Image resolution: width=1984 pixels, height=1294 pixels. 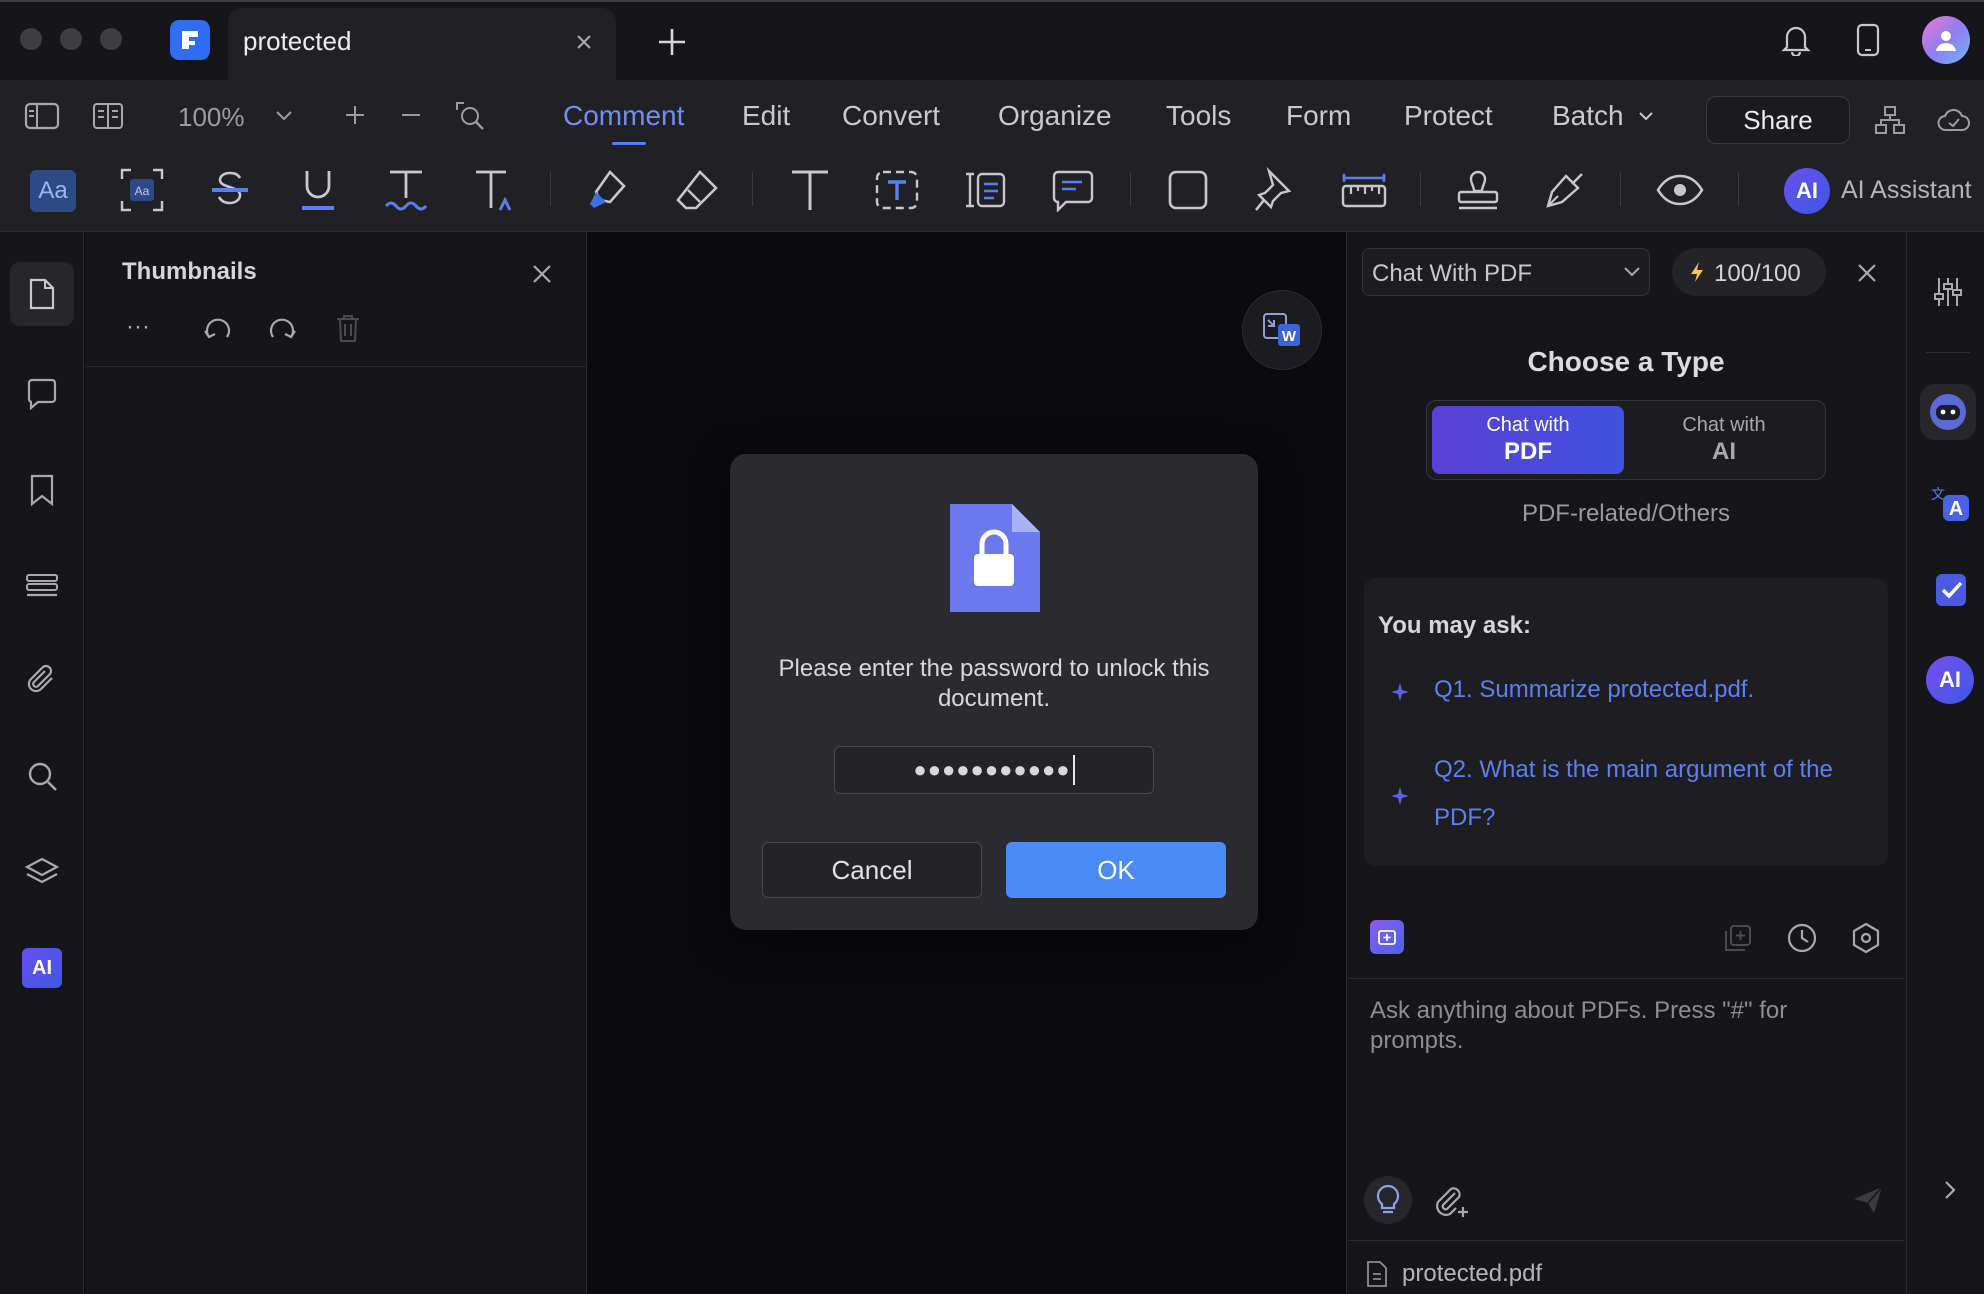 What do you see at coordinates (1188, 190) in the screenshot?
I see `rectangle-shape-icon` at bounding box center [1188, 190].